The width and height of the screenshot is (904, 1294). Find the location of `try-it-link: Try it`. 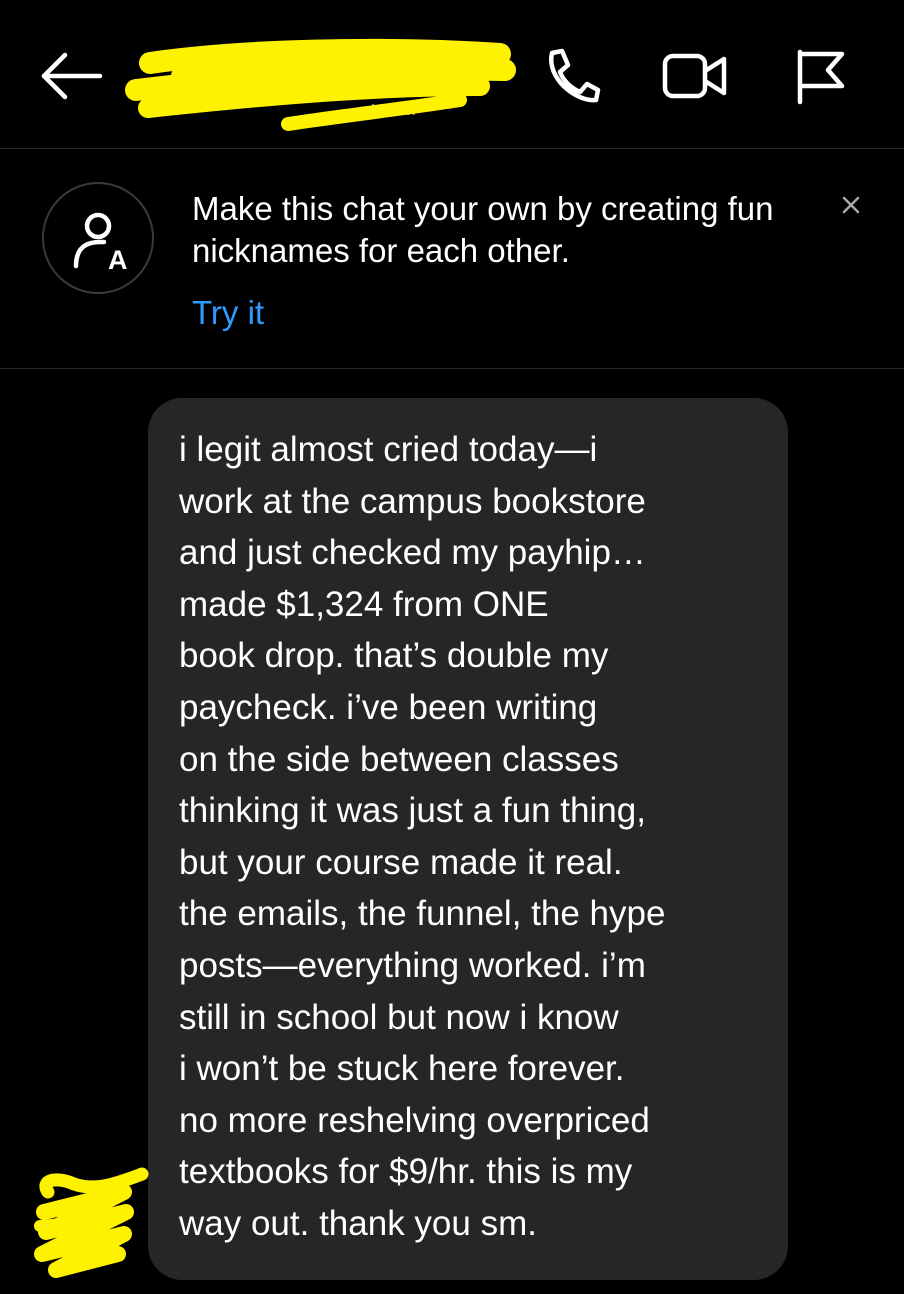

try-it-link: Try it is located at coordinates (228, 313).